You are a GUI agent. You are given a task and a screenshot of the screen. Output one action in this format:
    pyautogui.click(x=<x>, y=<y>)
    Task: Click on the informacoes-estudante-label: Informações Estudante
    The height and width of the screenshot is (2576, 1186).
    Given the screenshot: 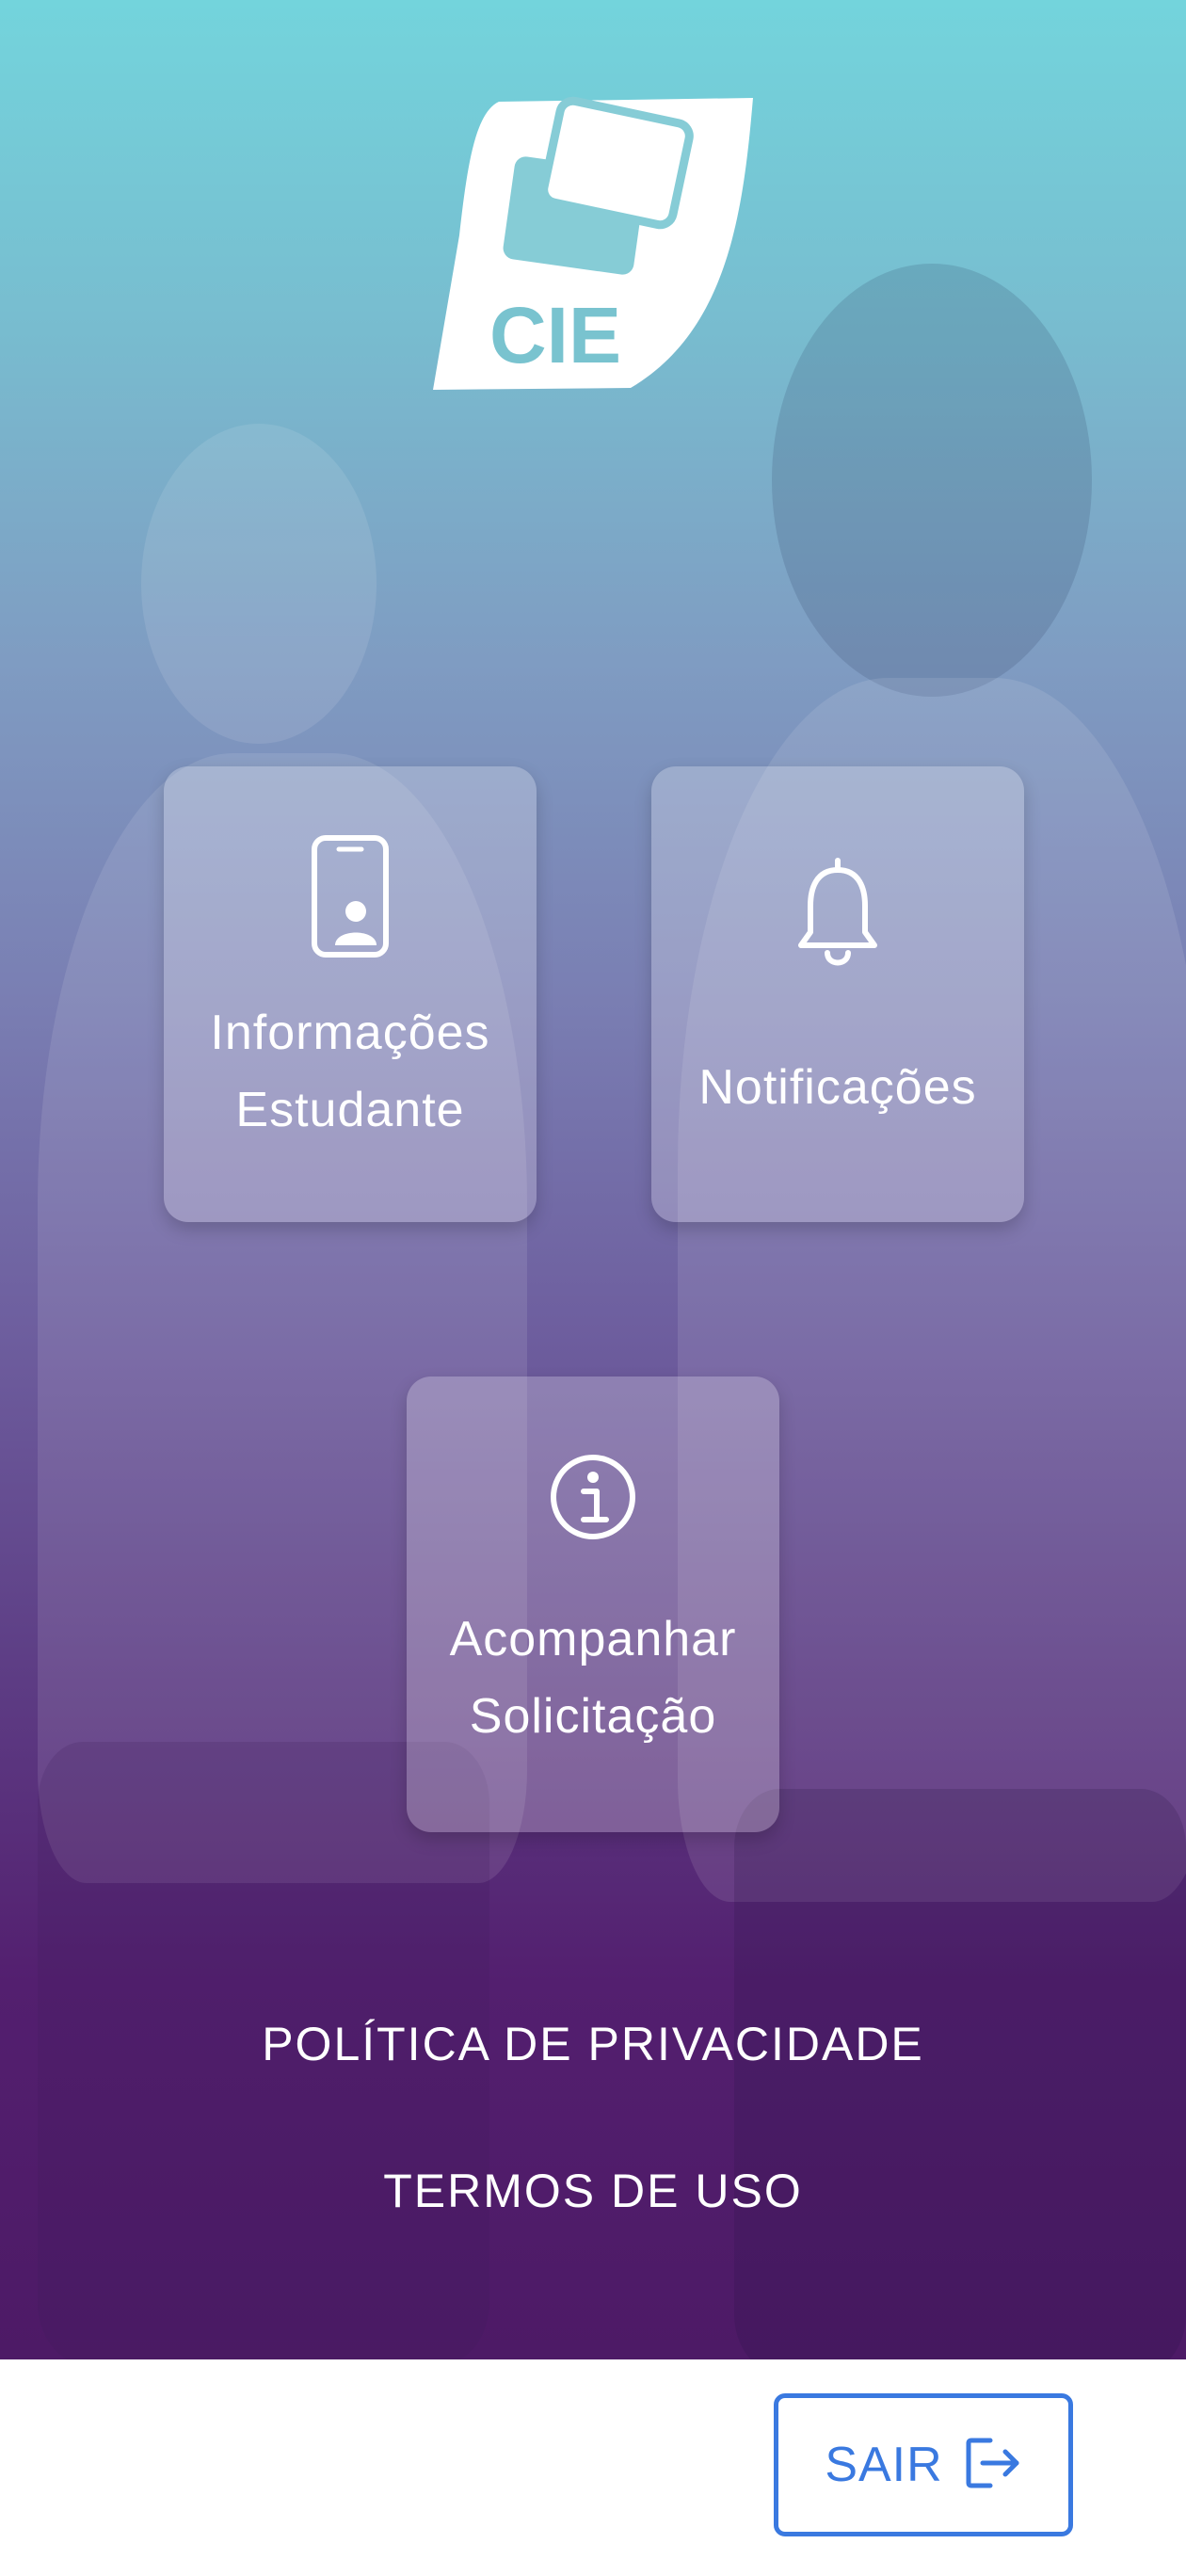 What is the action you would take?
    pyautogui.click(x=350, y=1071)
    